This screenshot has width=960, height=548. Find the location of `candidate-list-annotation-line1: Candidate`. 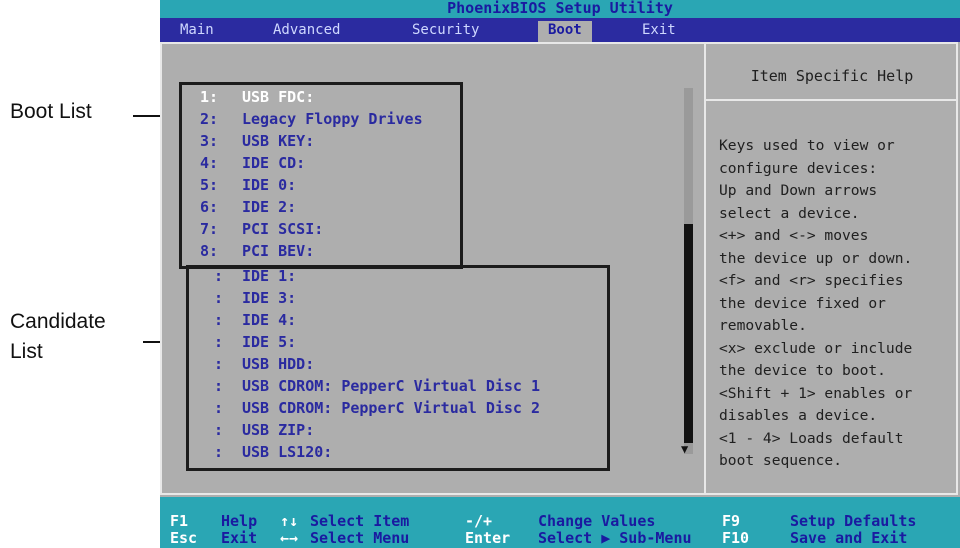

candidate-list-annotation-line1: Candidate is located at coordinates (58, 321).